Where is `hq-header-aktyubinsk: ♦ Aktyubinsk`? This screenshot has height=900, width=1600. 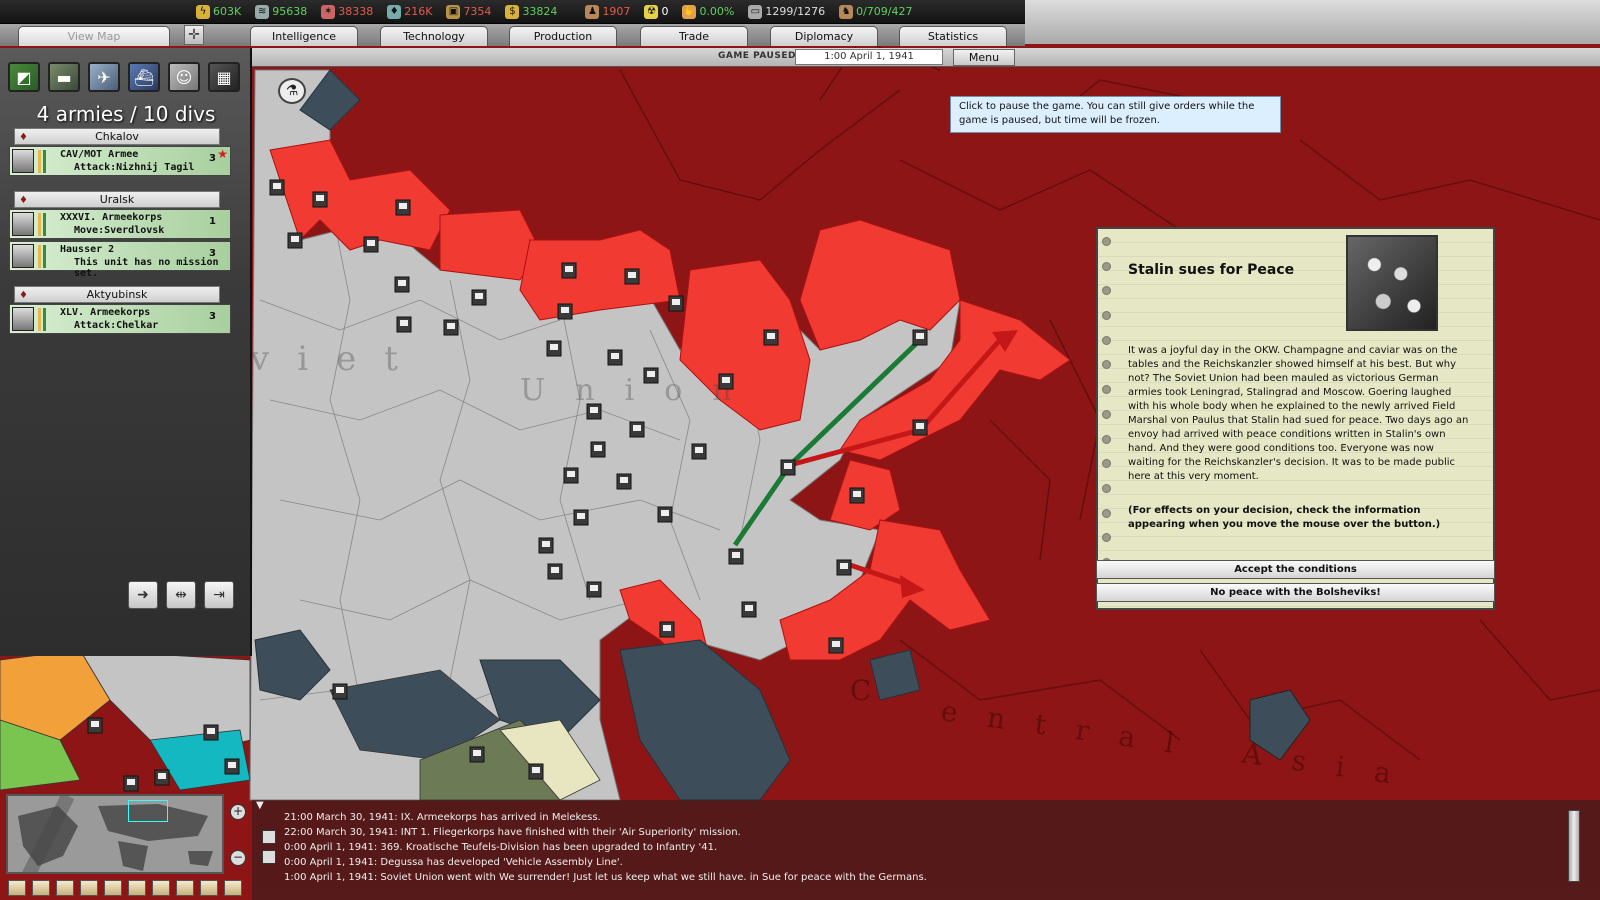
hq-header-aktyubinsk: ♦ Aktyubinsk is located at coordinates (117, 294).